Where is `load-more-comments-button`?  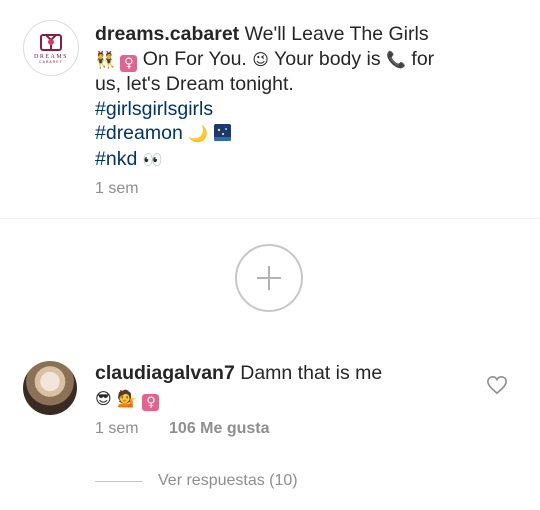 load-more-comments-button is located at coordinates (269, 278).